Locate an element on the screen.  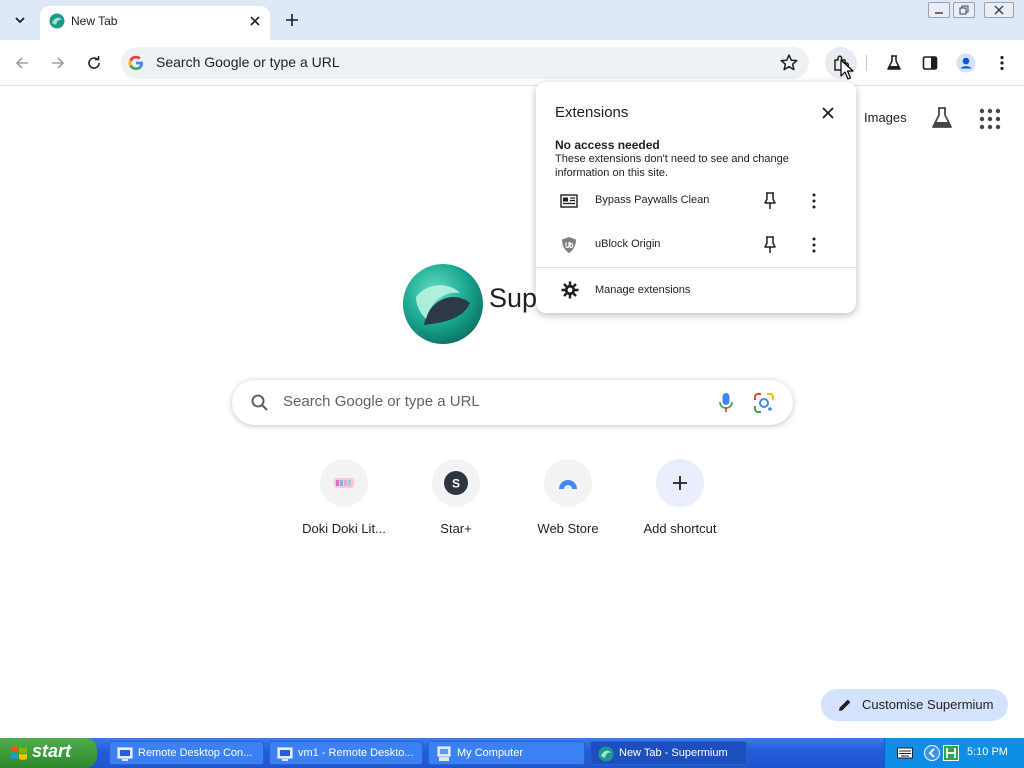
customise-label: Customise Supermium is located at coordinates (928, 704).